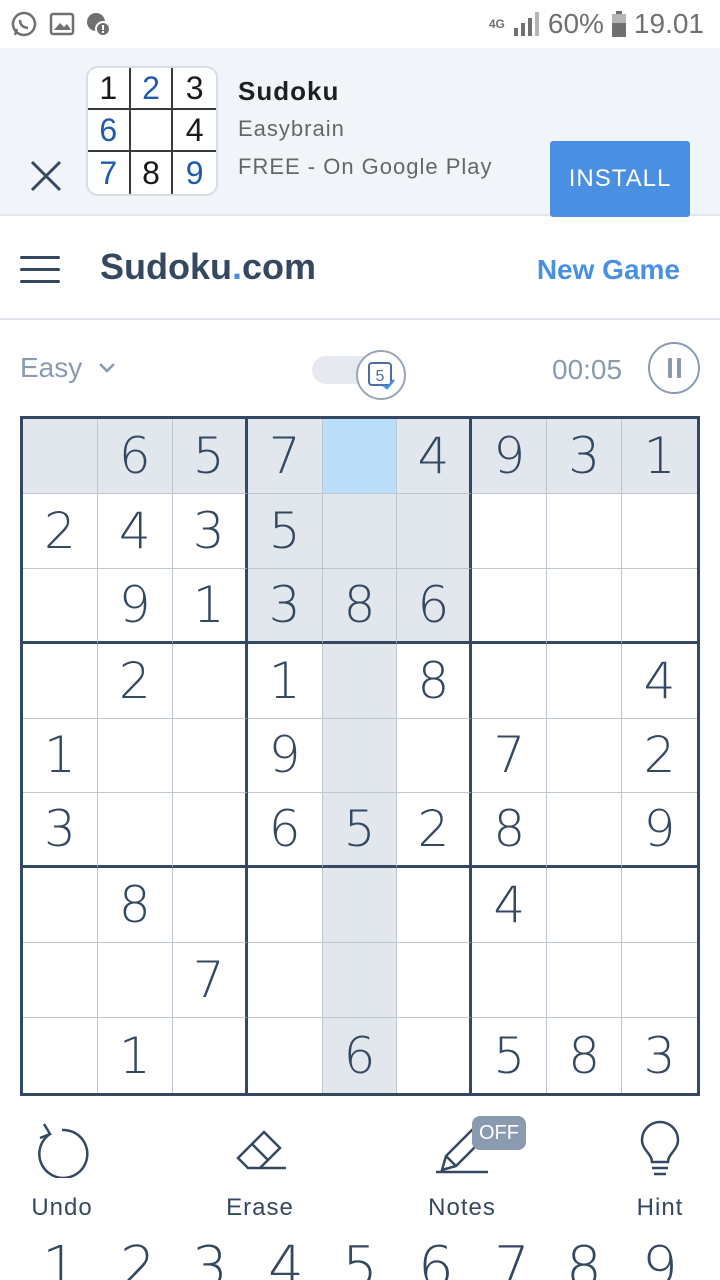 This screenshot has width=720, height=1280. Describe the element at coordinates (208, 267) in the screenshot. I see `site-logo: Sudoku.com` at that location.